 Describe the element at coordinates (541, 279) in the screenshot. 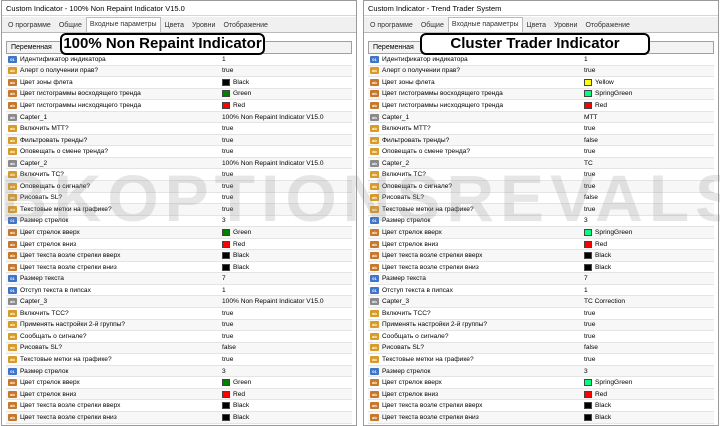

I see `parameter-row: 01 Размер текста 7` at that location.